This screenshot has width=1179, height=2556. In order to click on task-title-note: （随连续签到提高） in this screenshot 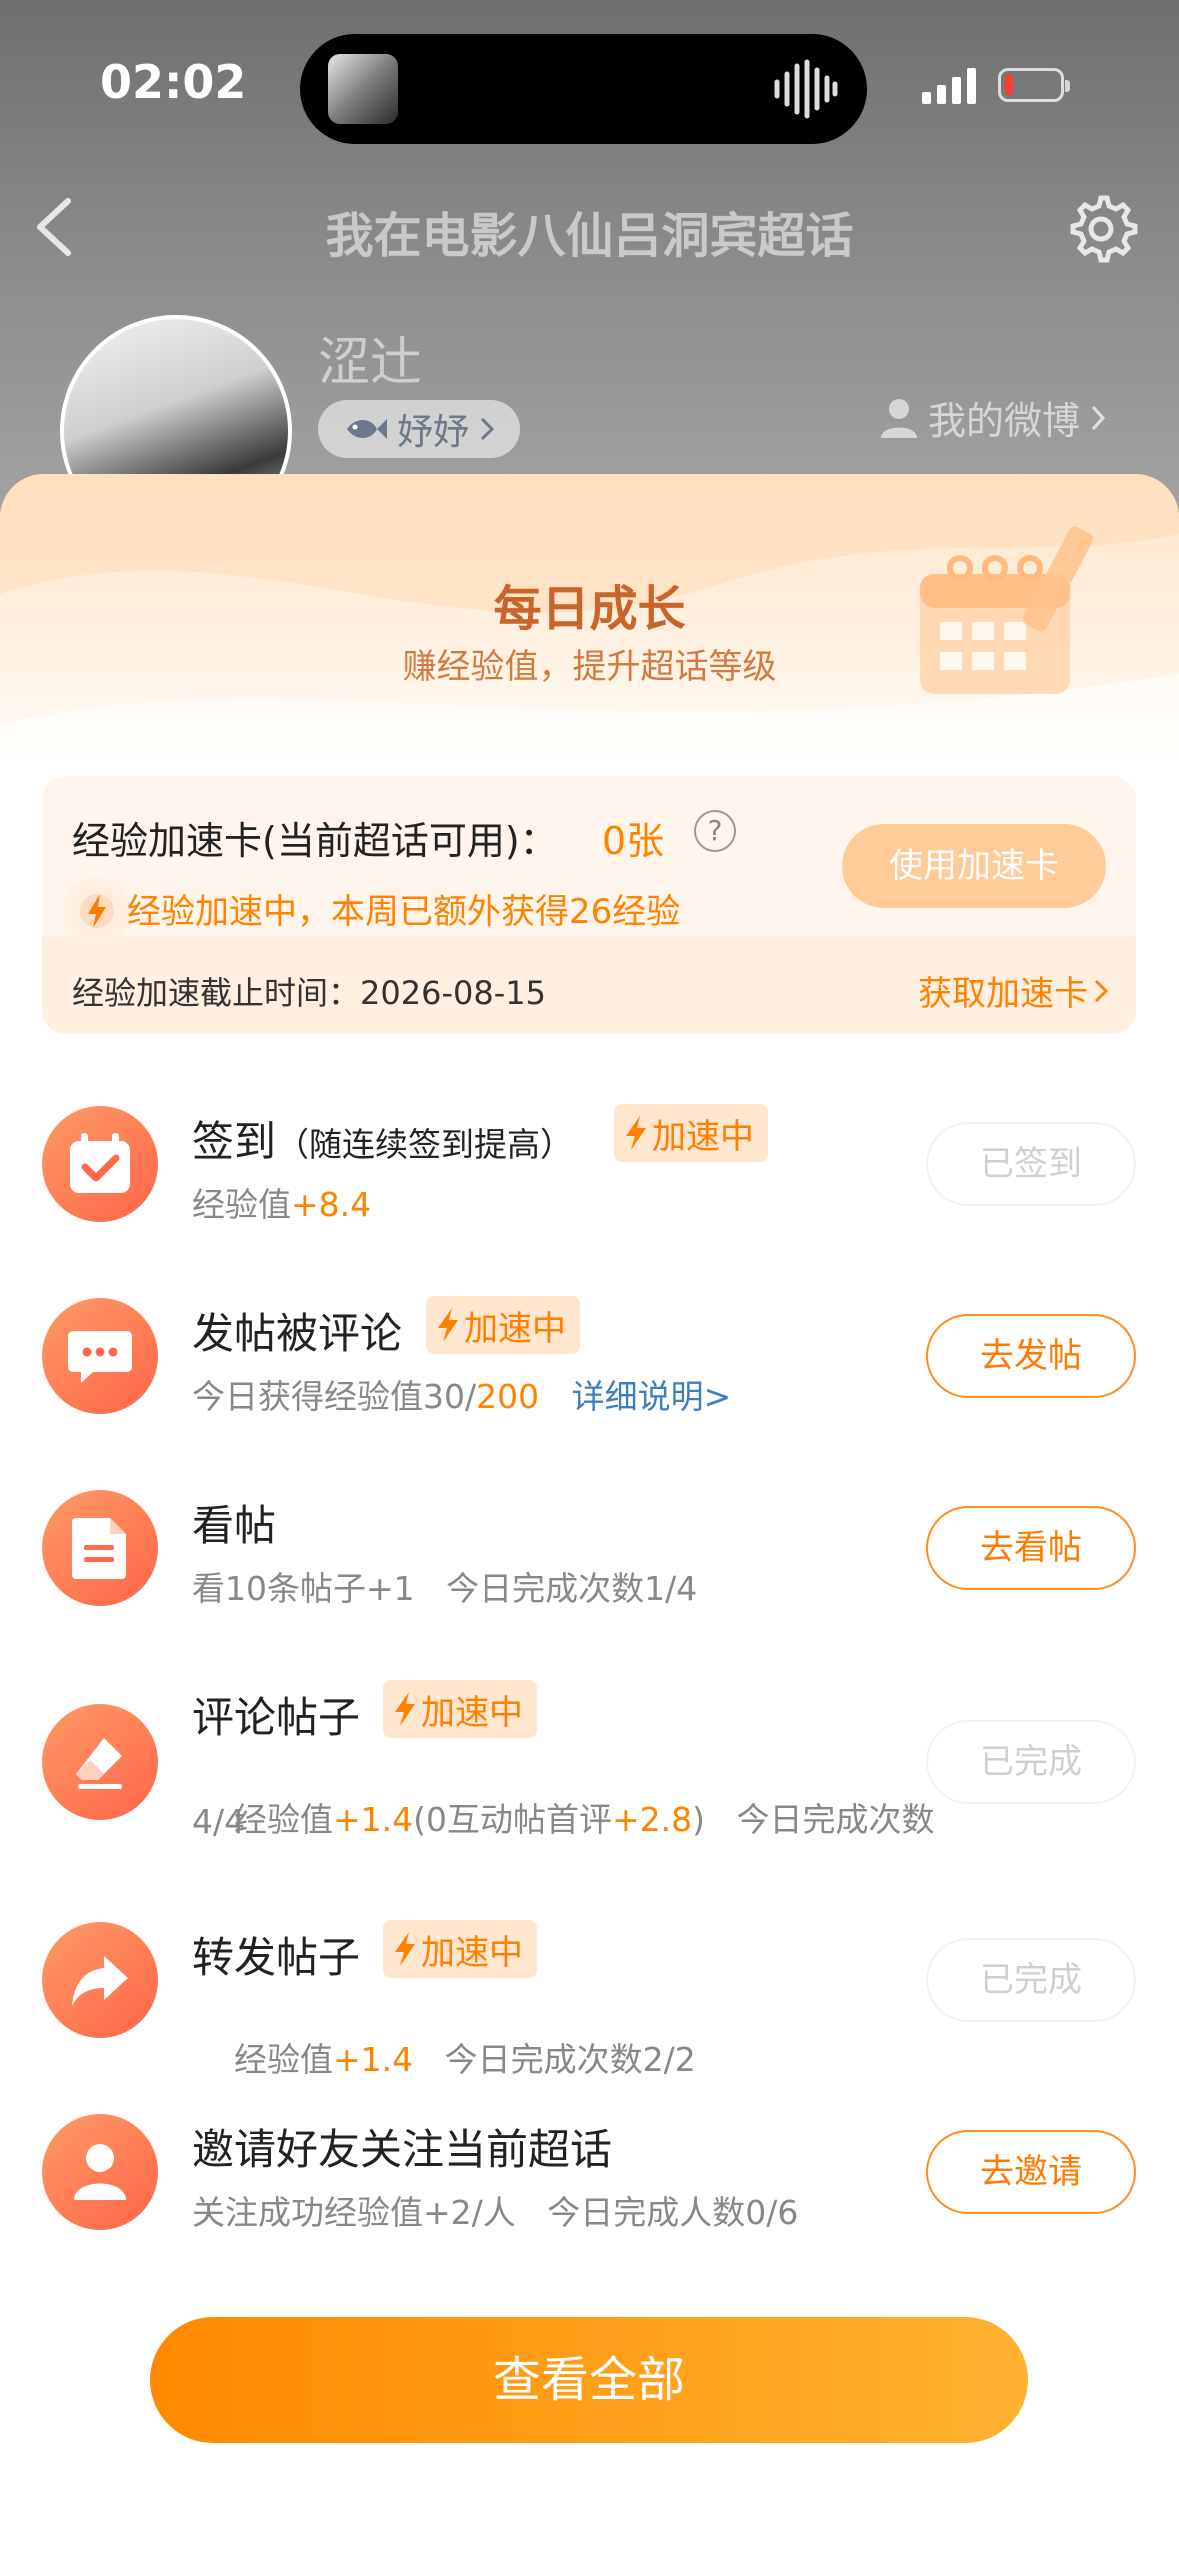, I will do `click(425, 1144)`.